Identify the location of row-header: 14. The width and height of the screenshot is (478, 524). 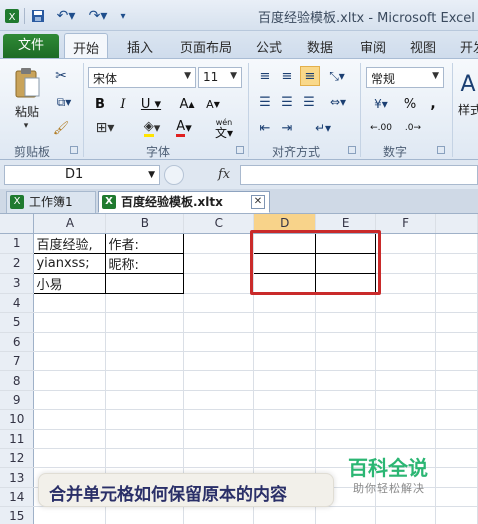
(17, 497).